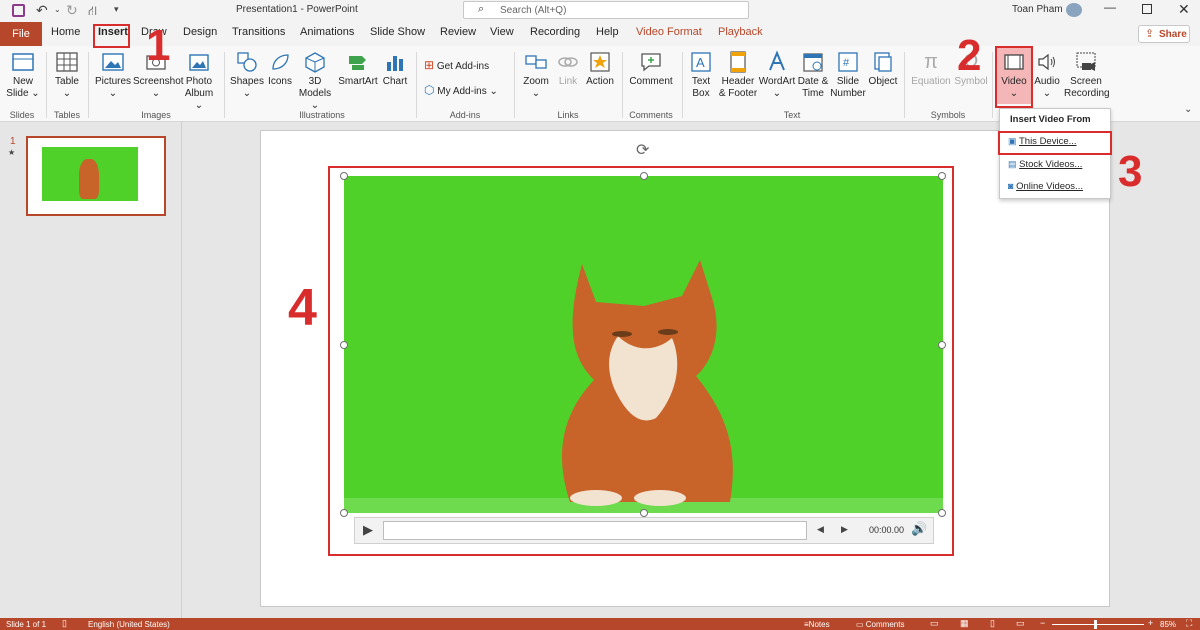  What do you see at coordinates (1184, 9) in the screenshot?
I see `close-icon: ✕` at bounding box center [1184, 9].